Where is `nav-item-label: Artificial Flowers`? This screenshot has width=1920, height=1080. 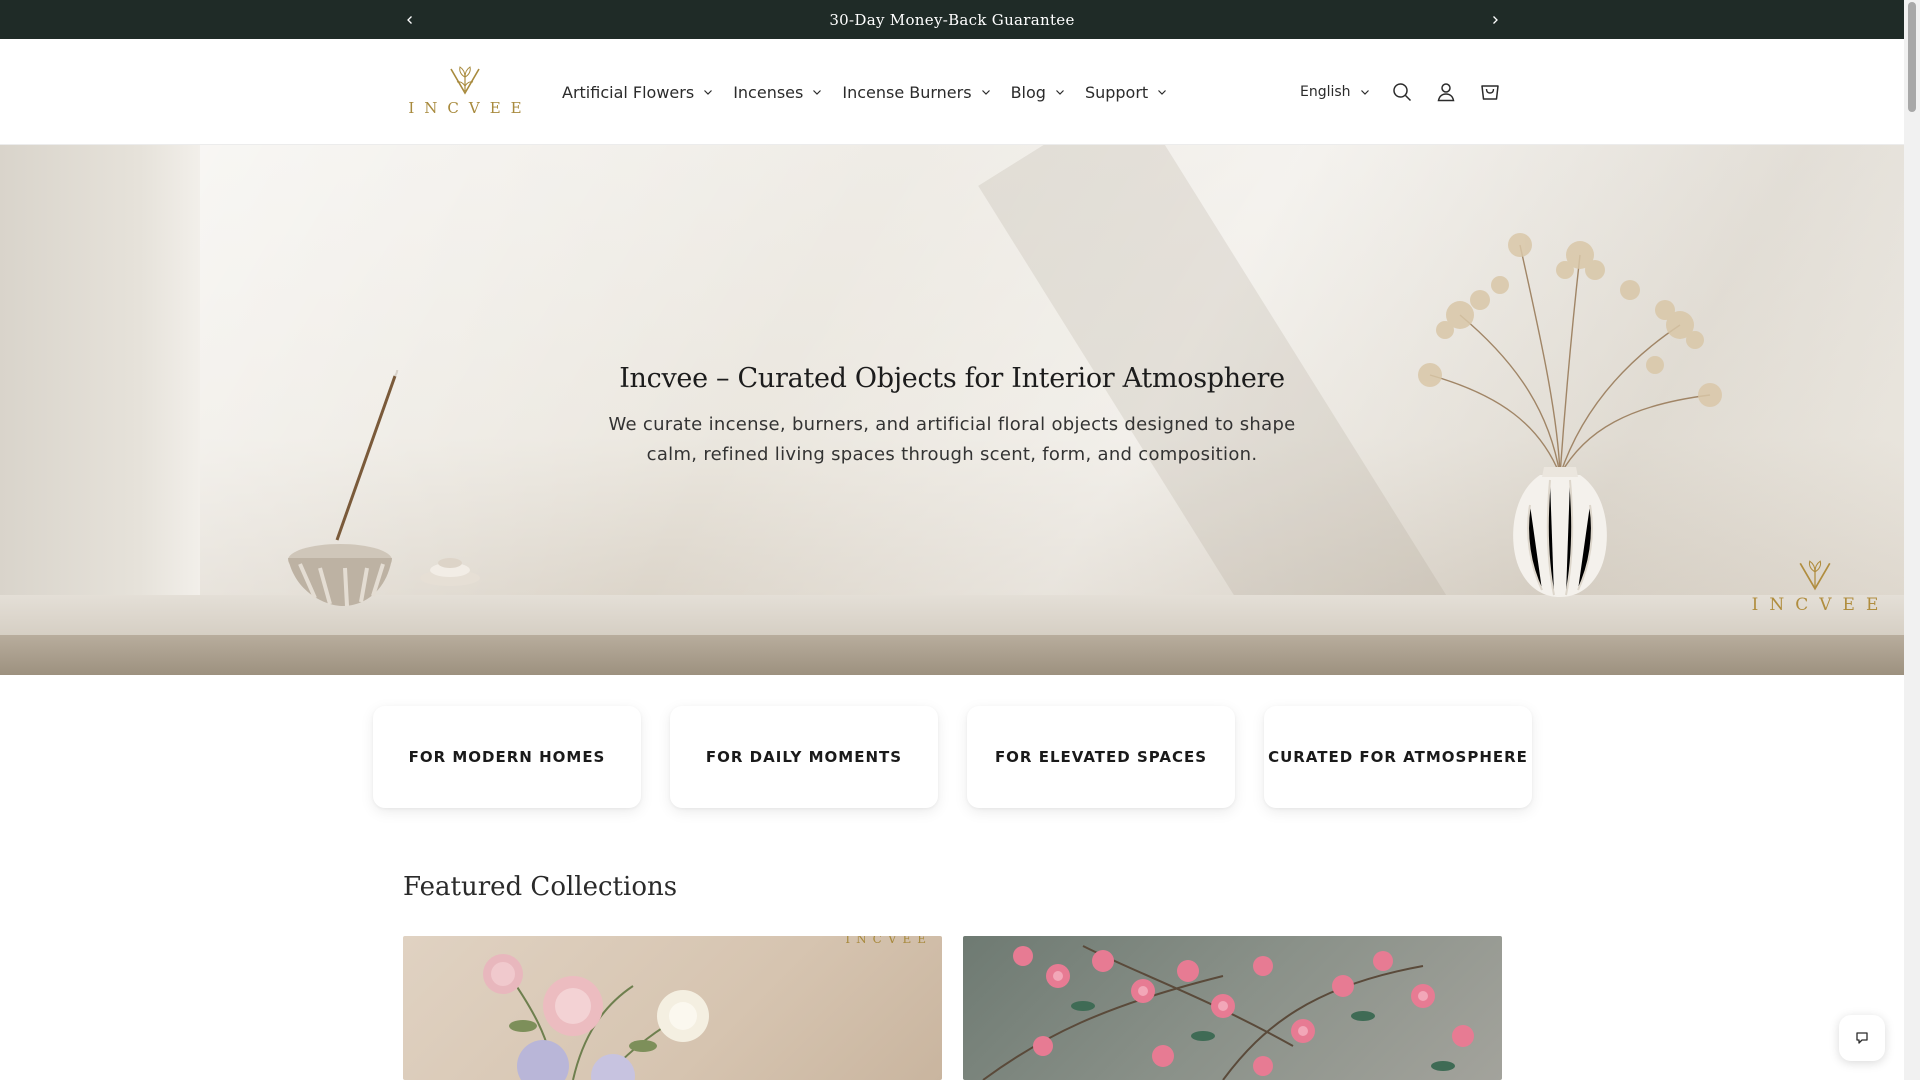
nav-item-label: Artificial Flowers is located at coordinates (628, 92).